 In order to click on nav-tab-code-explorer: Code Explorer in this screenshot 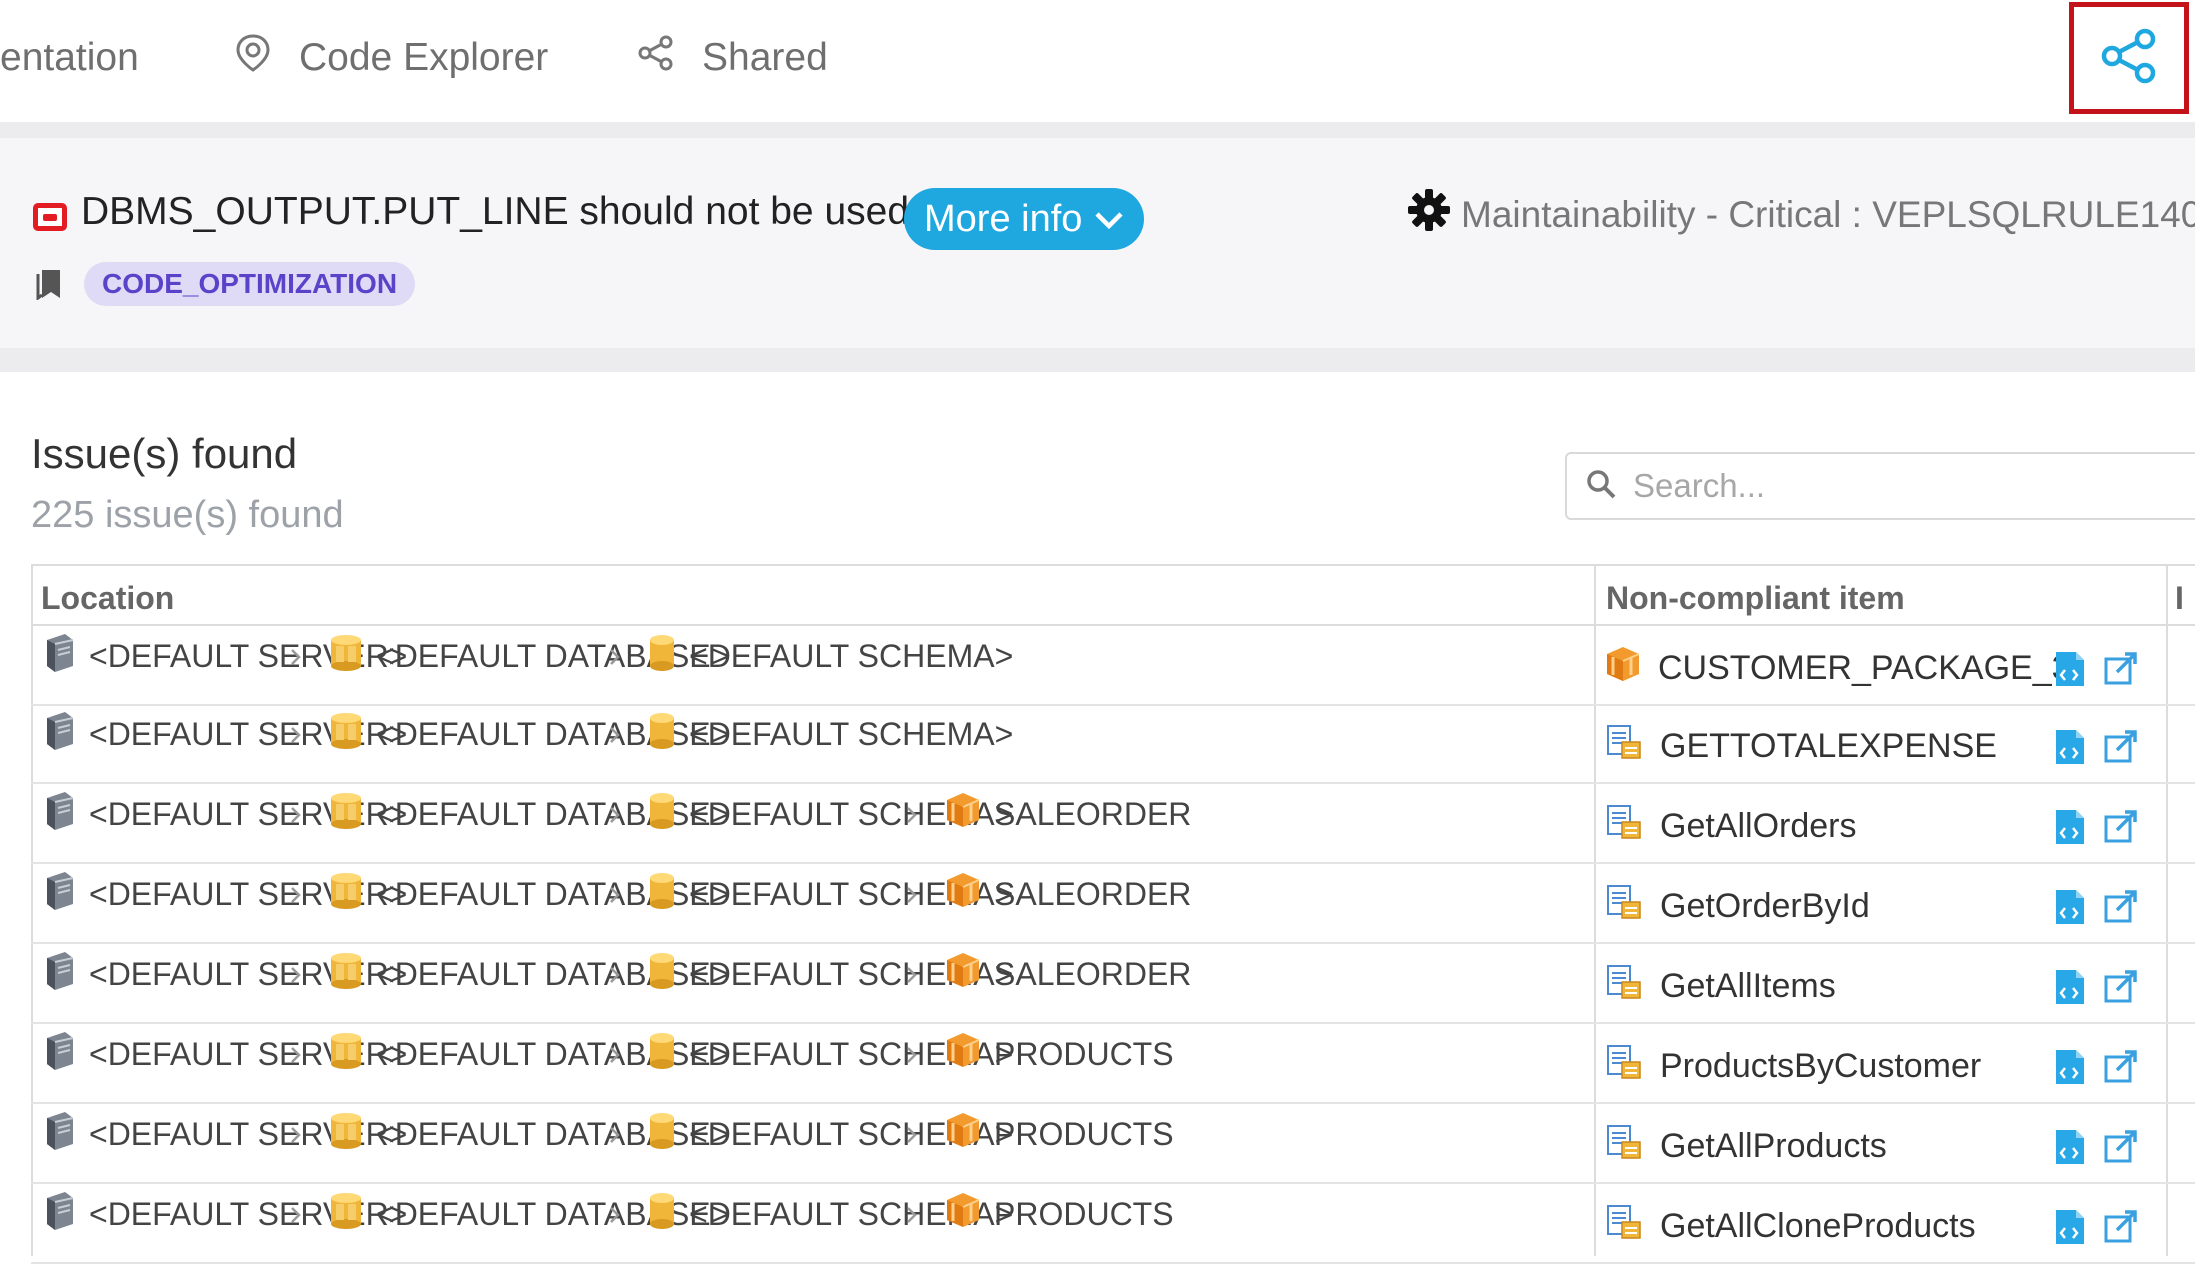, I will do `click(391, 58)`.